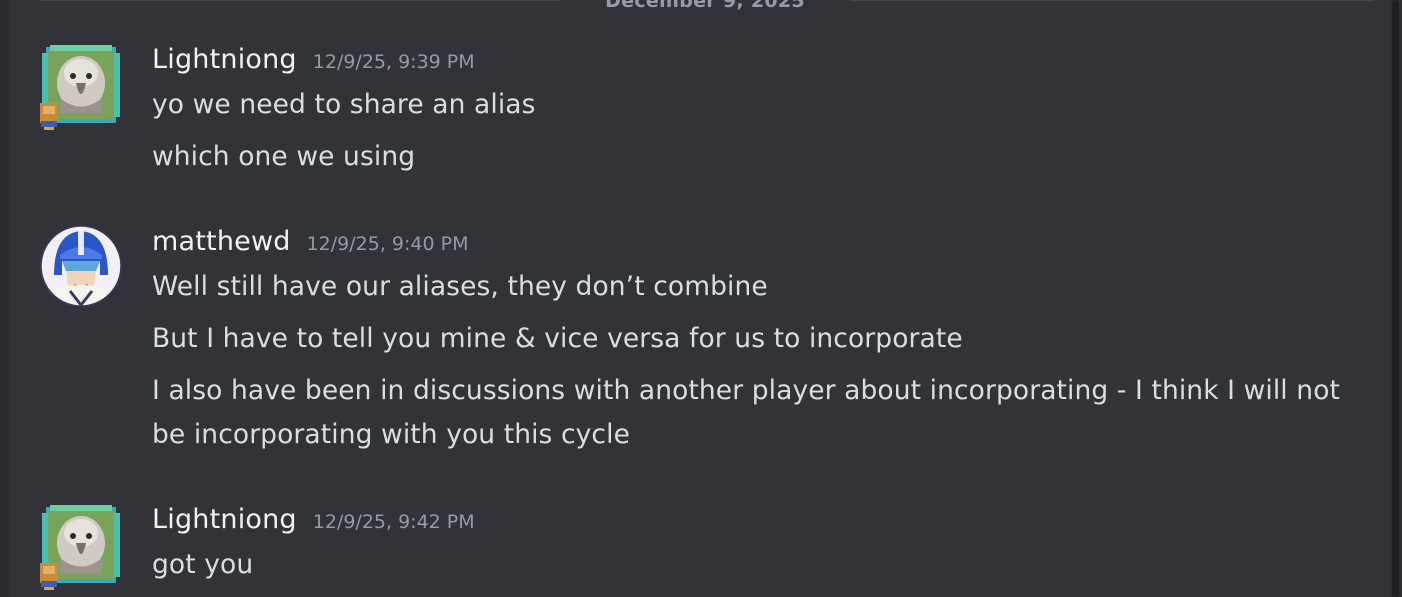  What do you see at coordinates (394, 62) in the screenshot?
I see `timestamp: 12/9/25, 9:39 PM` at bounding box center [394, 62].